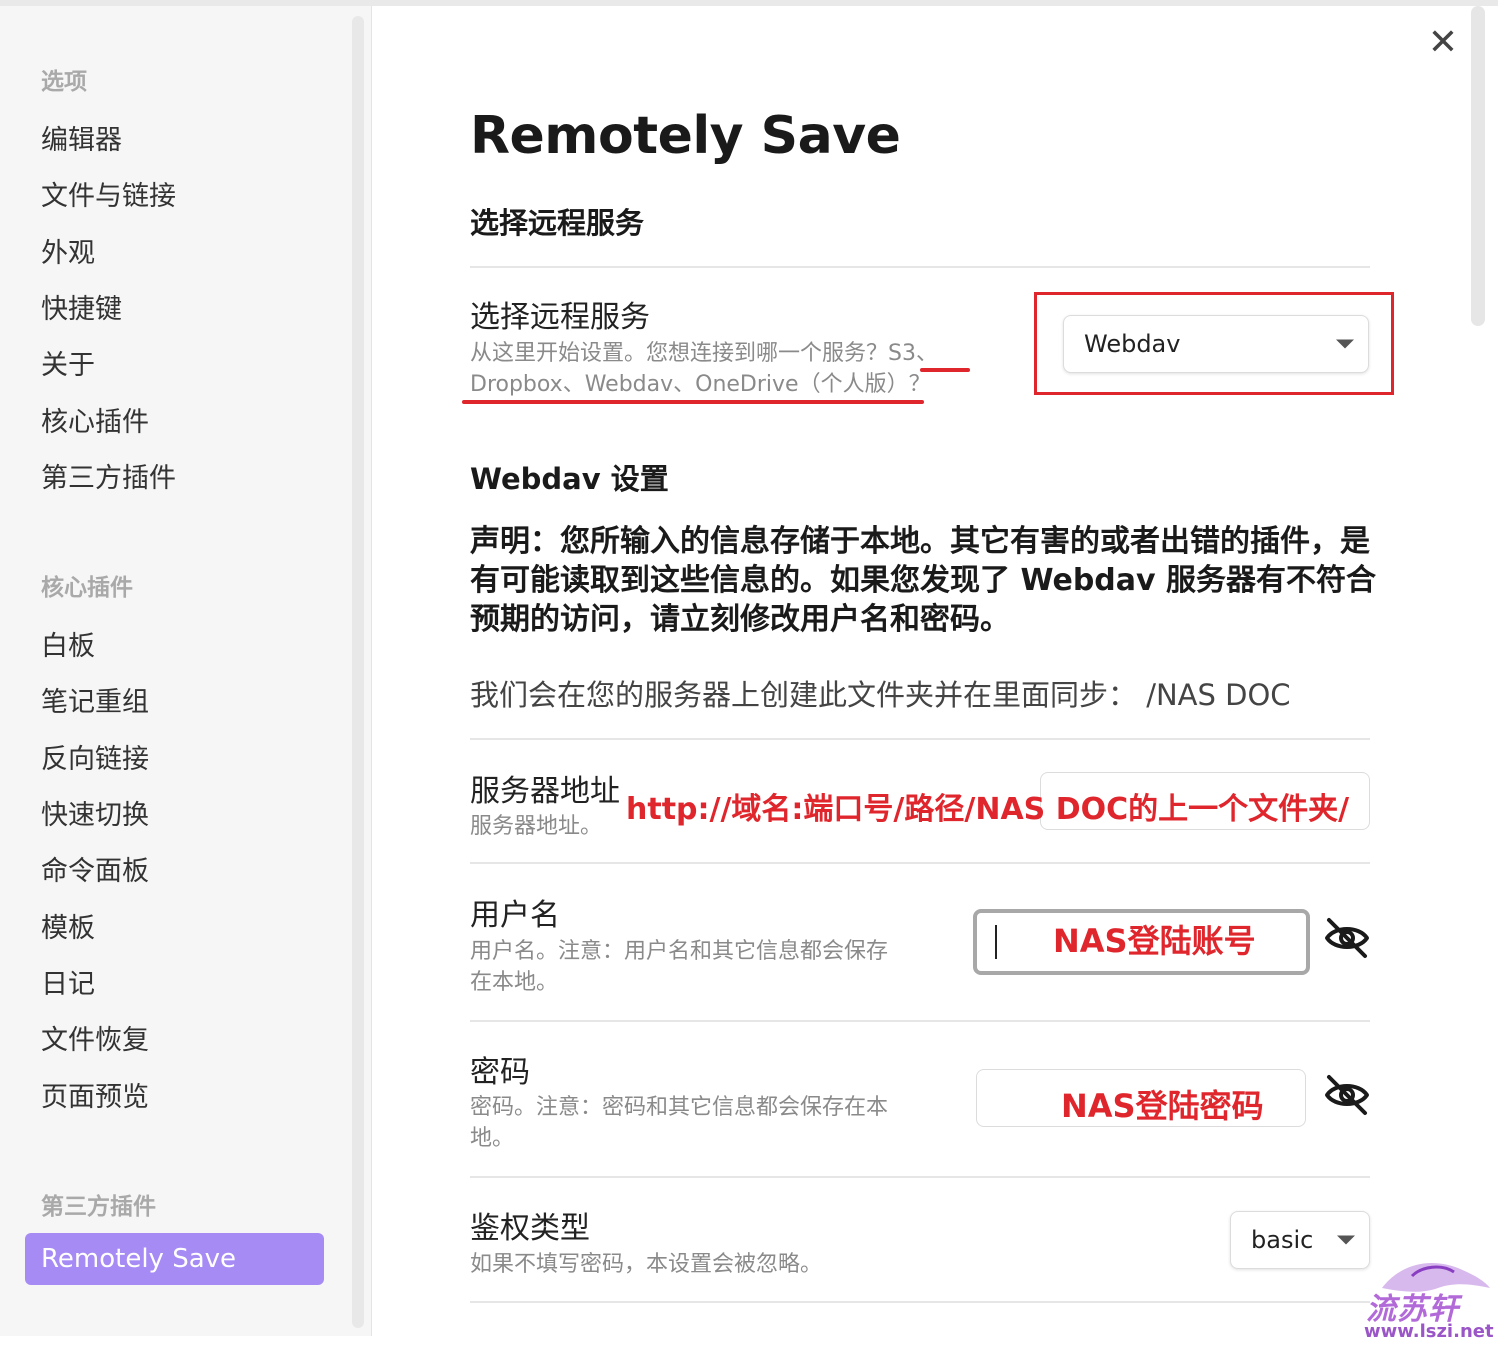  What do you see at coordinates (1132, 344) in the screenshot?
I see `service-select-value: Webdav` at bounding box center [1132, 344].